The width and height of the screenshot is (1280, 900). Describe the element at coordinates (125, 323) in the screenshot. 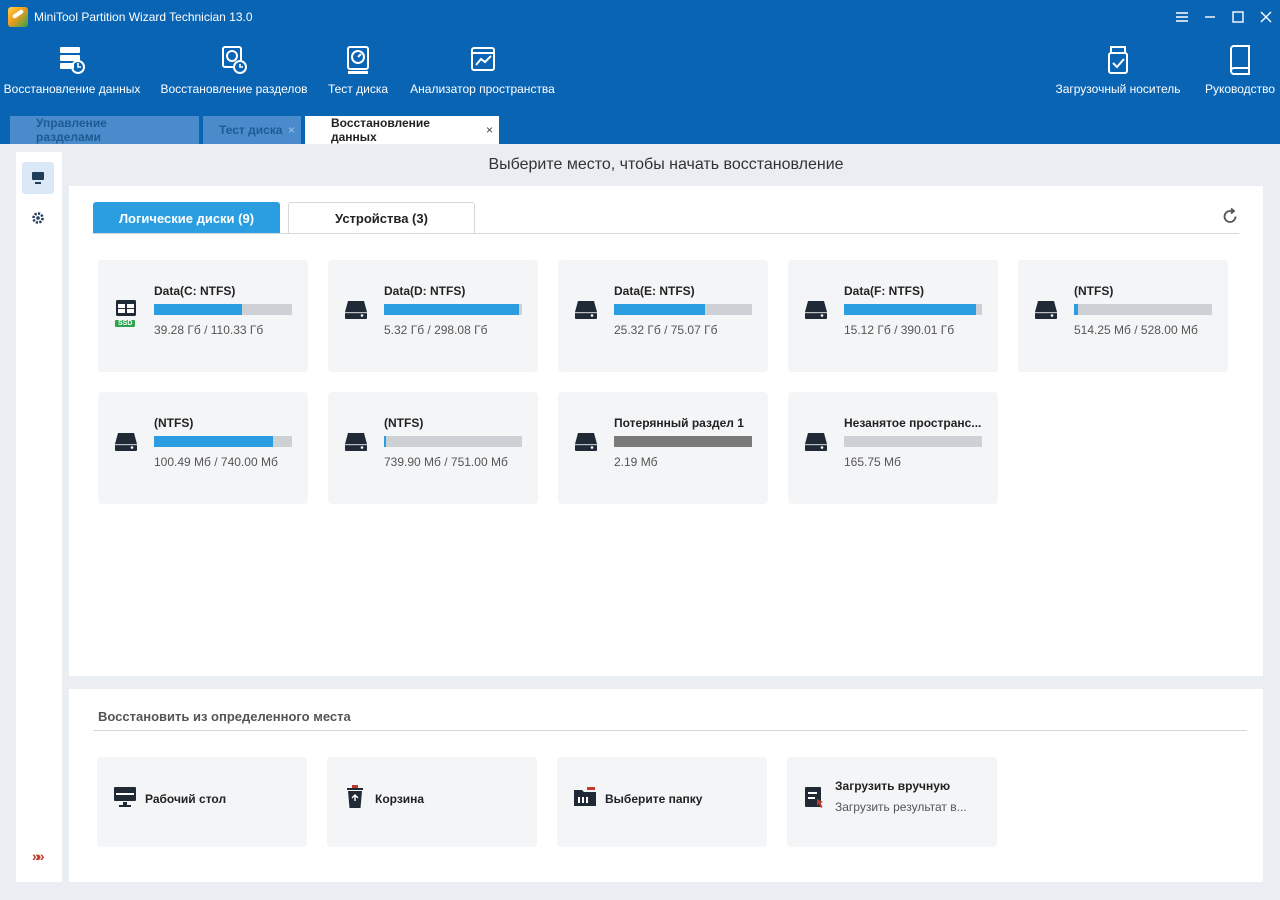

I see `ssd-badge: SSD` at that location.